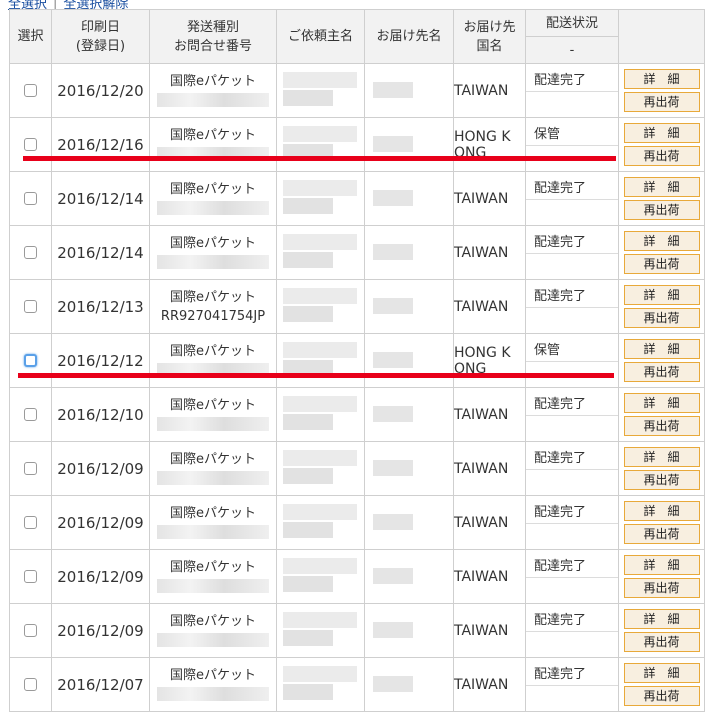  I want to click on table-row: 2016/12/14 国際eパケット TAIWAN 配達完了 詳 細再出荷, so click(357, 252).